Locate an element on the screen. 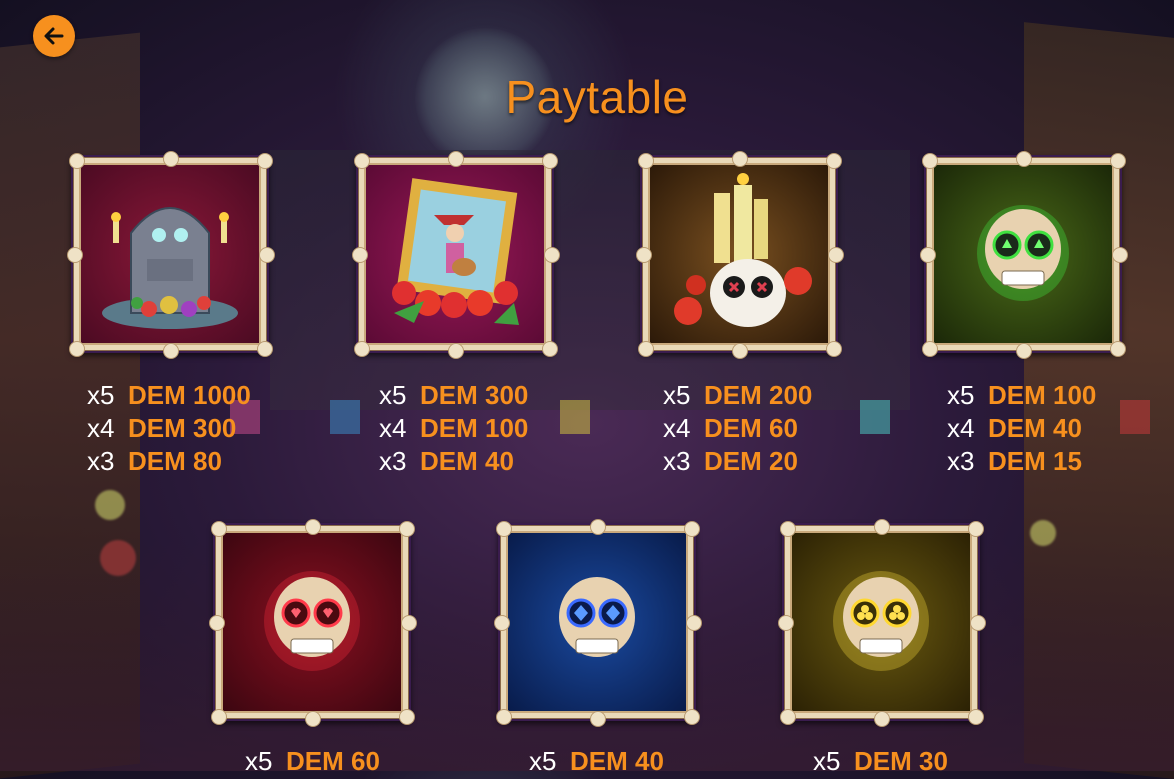  pay-row: x5 DEM 100 is located at coordinates (1021, 395).